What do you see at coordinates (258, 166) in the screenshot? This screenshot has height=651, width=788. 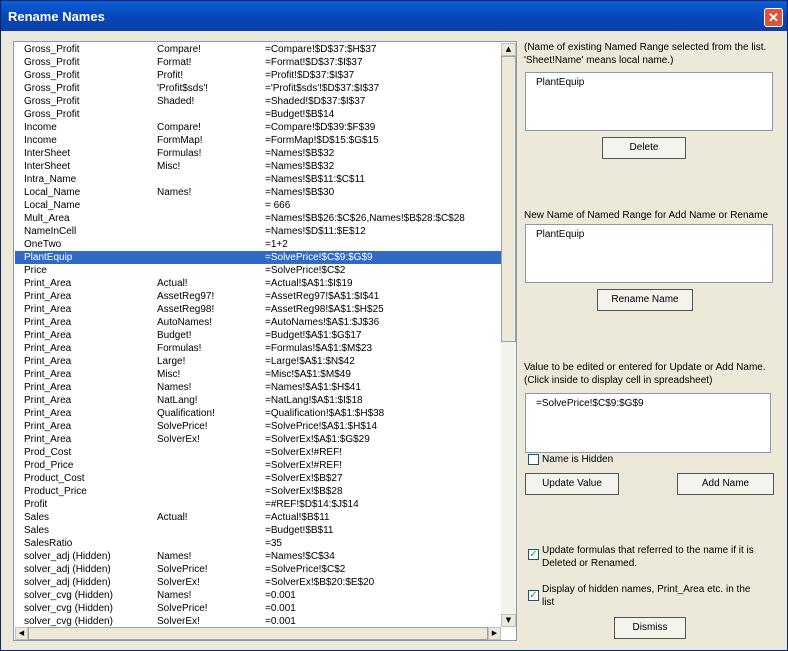 I see `list-item: InterSheet Misc! =Names!$B$32` at bounding box center [258, 166].